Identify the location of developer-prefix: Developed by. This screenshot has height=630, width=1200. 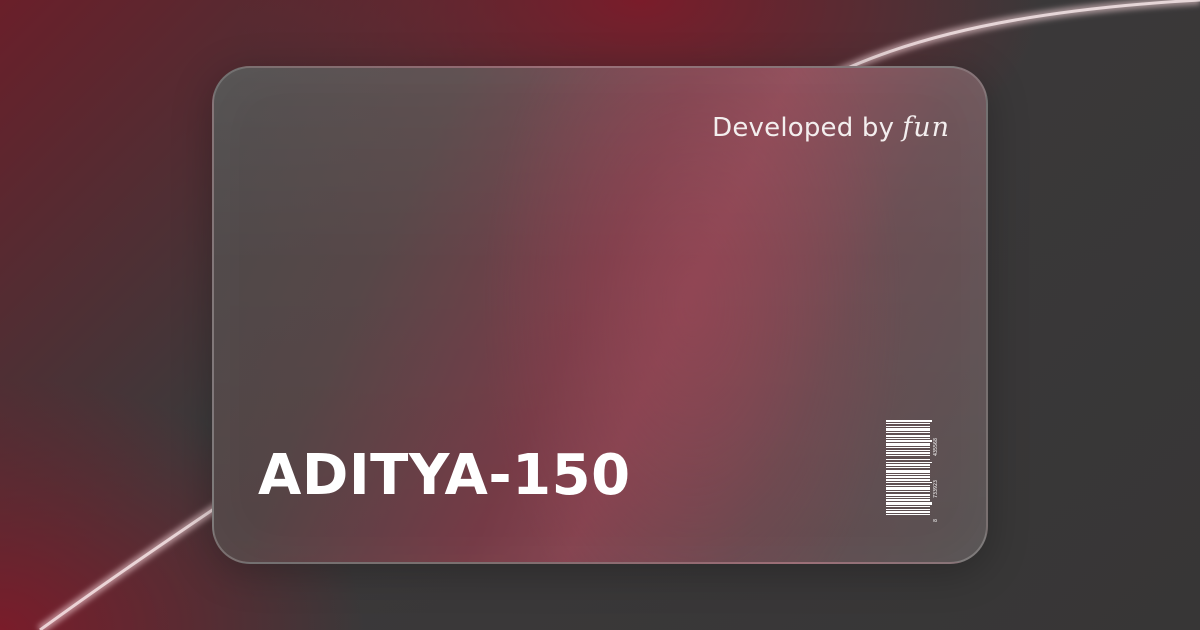
(803, 128).